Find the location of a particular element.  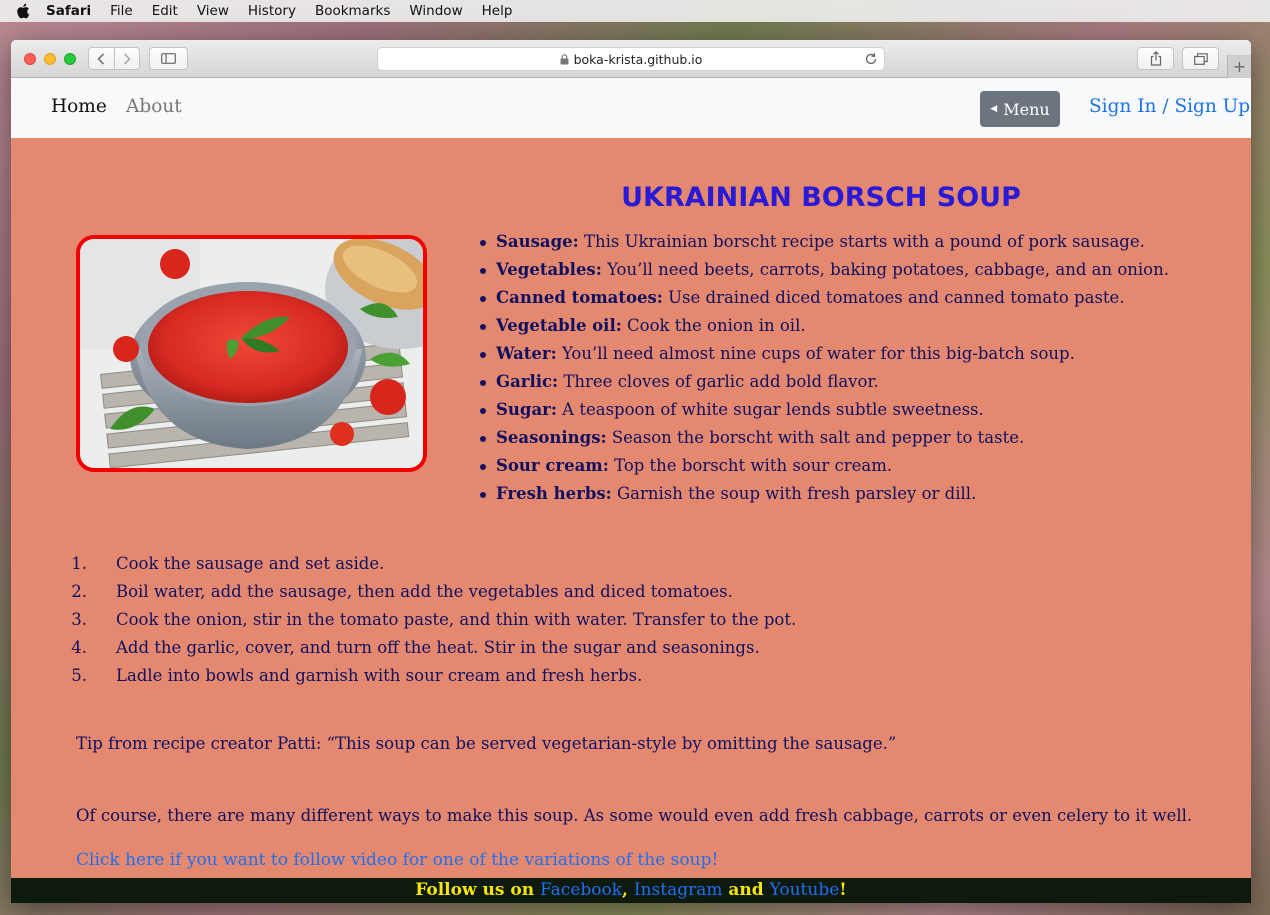

history-nav-group is located at coordinates (114, 58).